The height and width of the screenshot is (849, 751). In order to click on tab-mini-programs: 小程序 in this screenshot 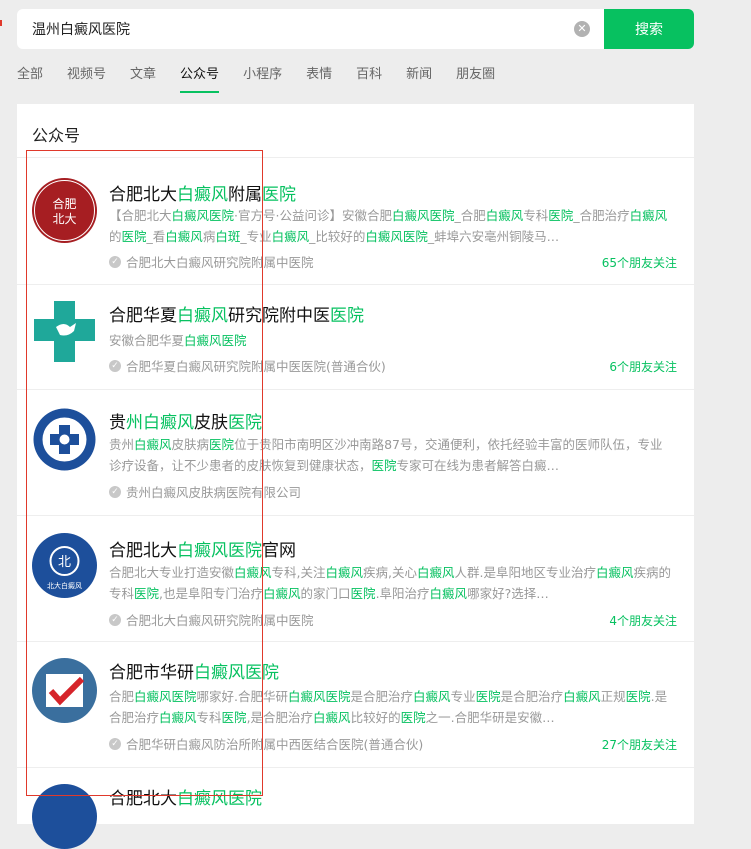, I will do `click(262, 78)`.